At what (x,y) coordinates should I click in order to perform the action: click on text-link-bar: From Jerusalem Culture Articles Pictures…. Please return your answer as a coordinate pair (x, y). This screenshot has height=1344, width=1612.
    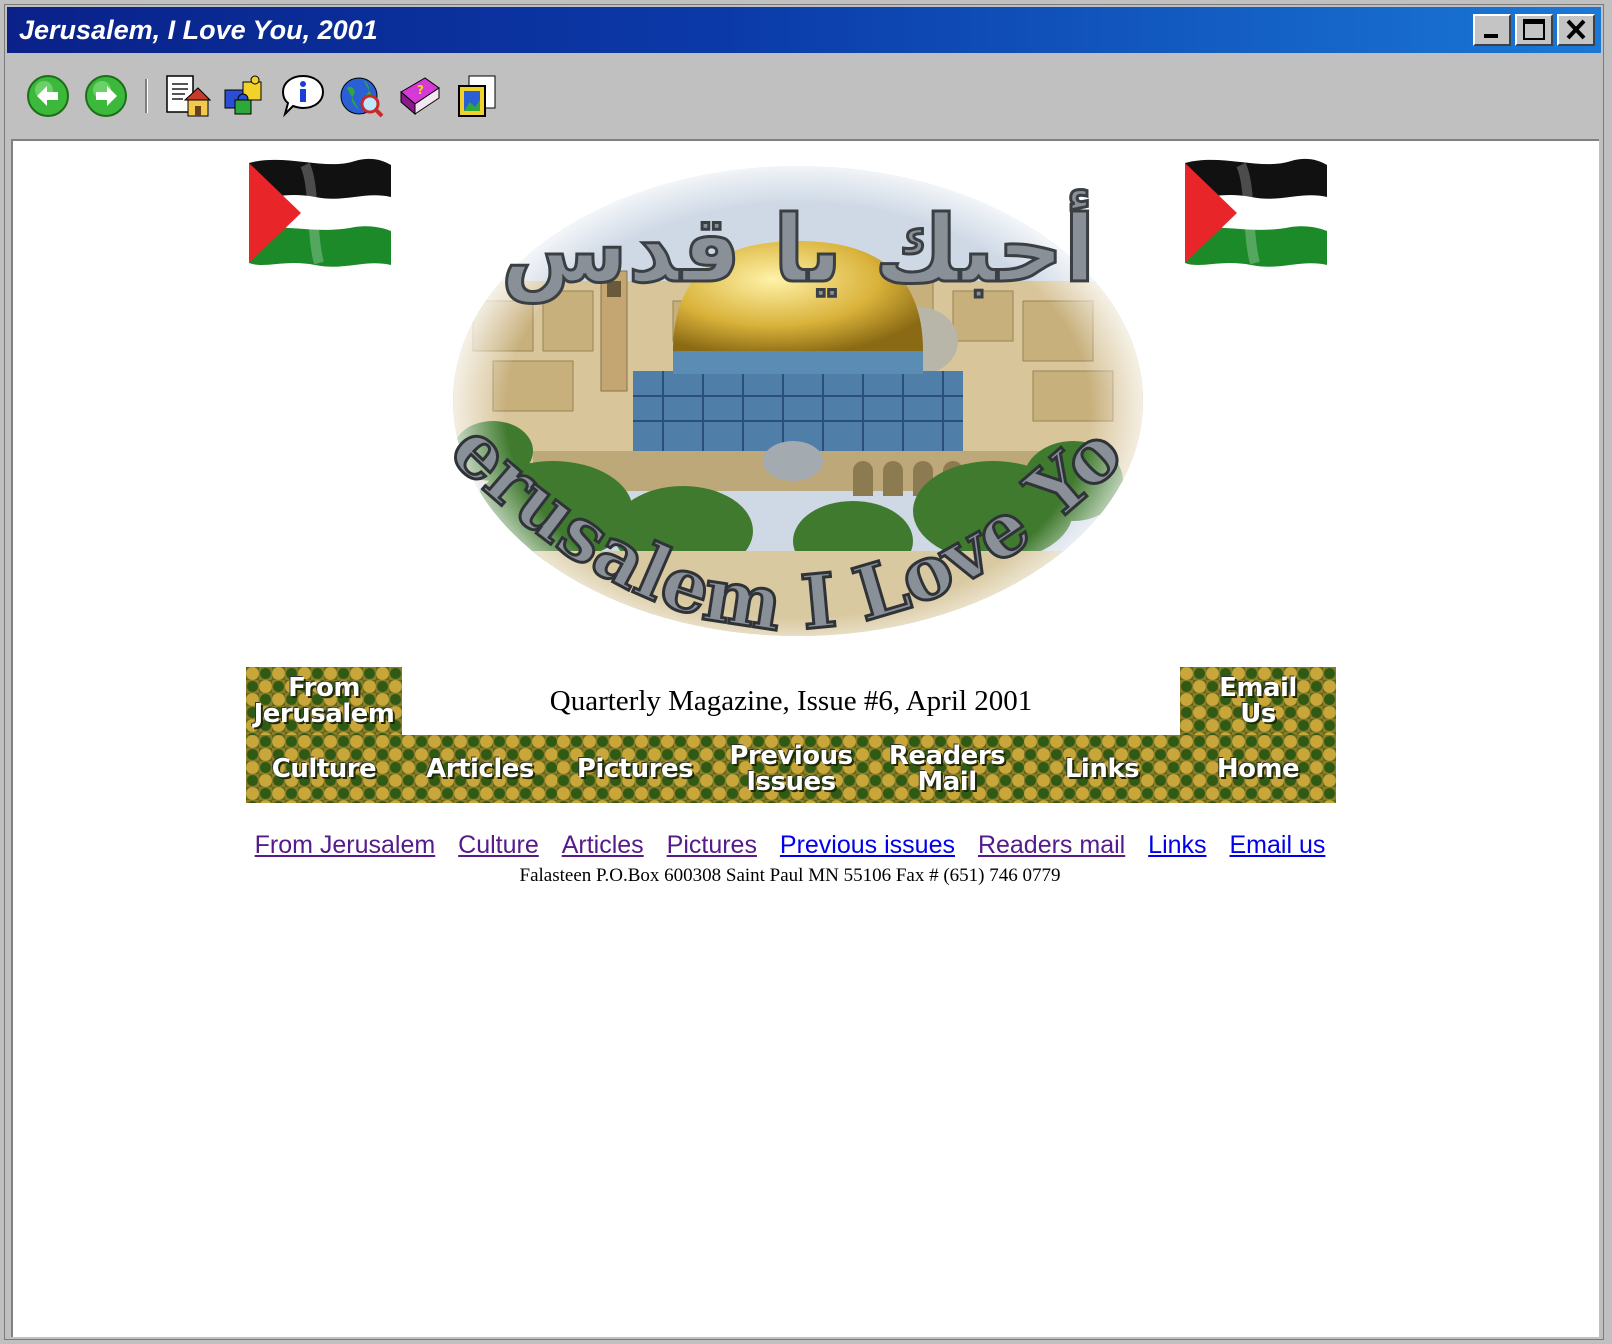
    Looking at the image, I should click on (790, 845).